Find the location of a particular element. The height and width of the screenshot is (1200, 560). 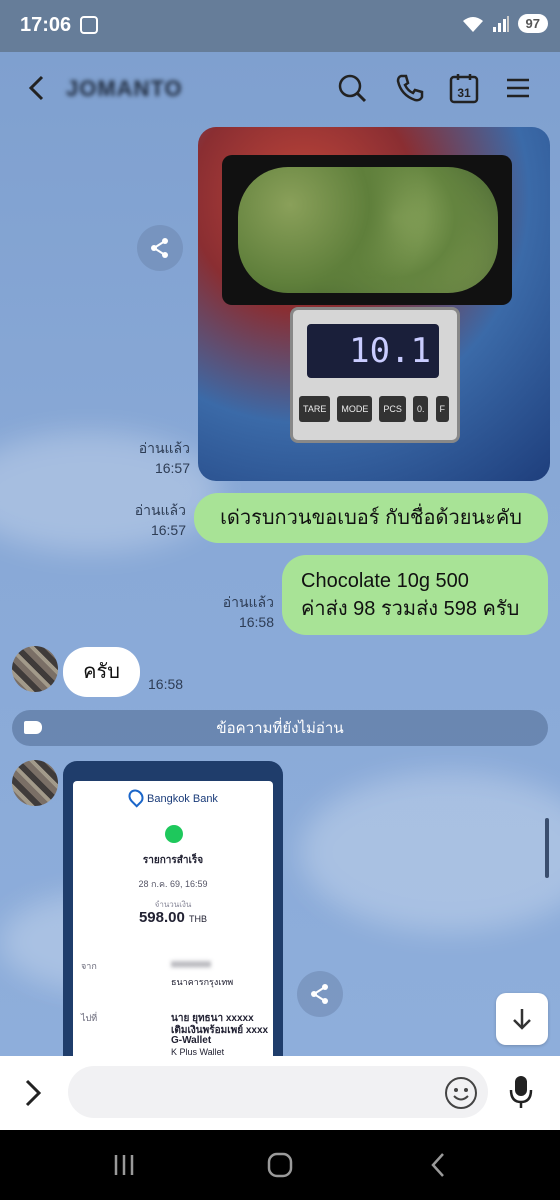

scroll-to-bottom-button is located at coordinates (522, 1019).